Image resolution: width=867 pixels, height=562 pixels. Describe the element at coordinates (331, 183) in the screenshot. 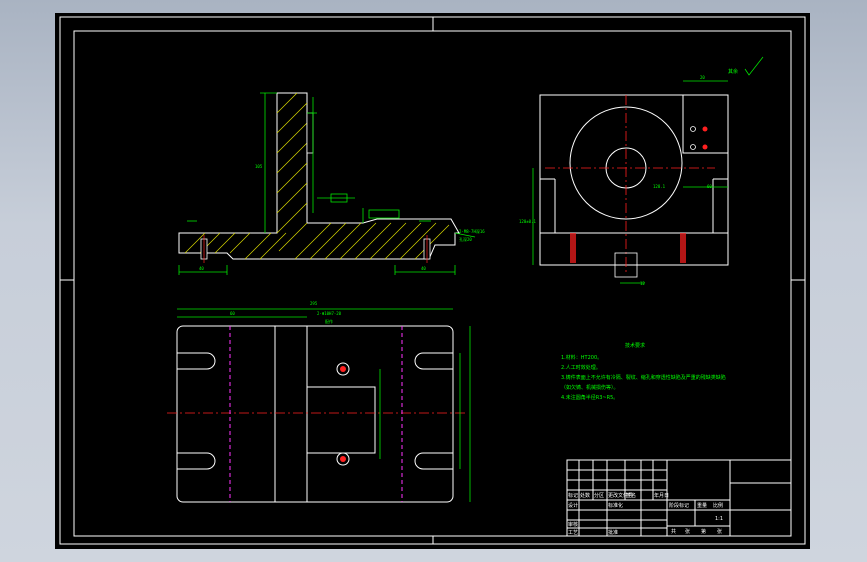

I see `front-section-view: 40 40 105 2-M8-7H深16 孔深20` at that location.